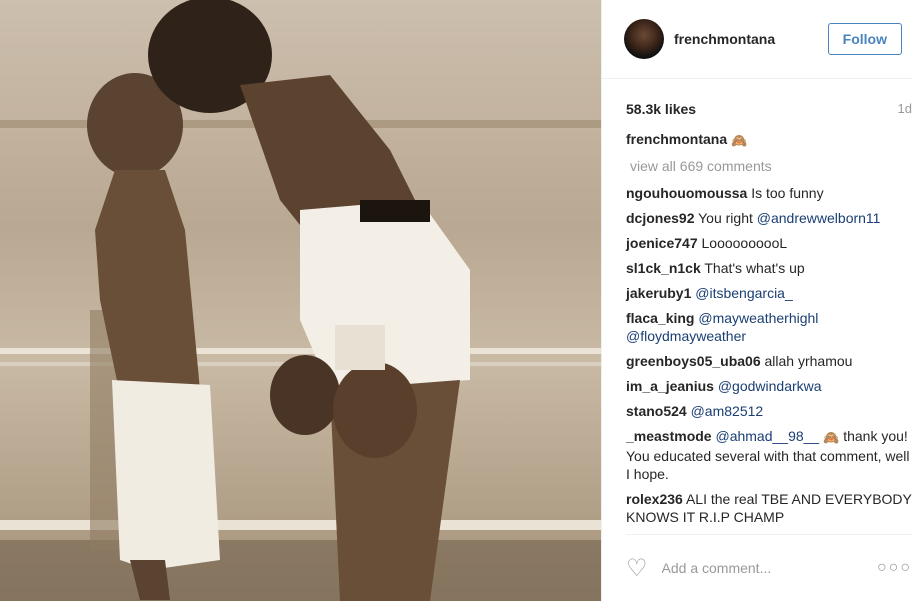 The width and height of the screenshot is (922, 601). I want to click on caption-username: frenchmontana, so click(676, 139).